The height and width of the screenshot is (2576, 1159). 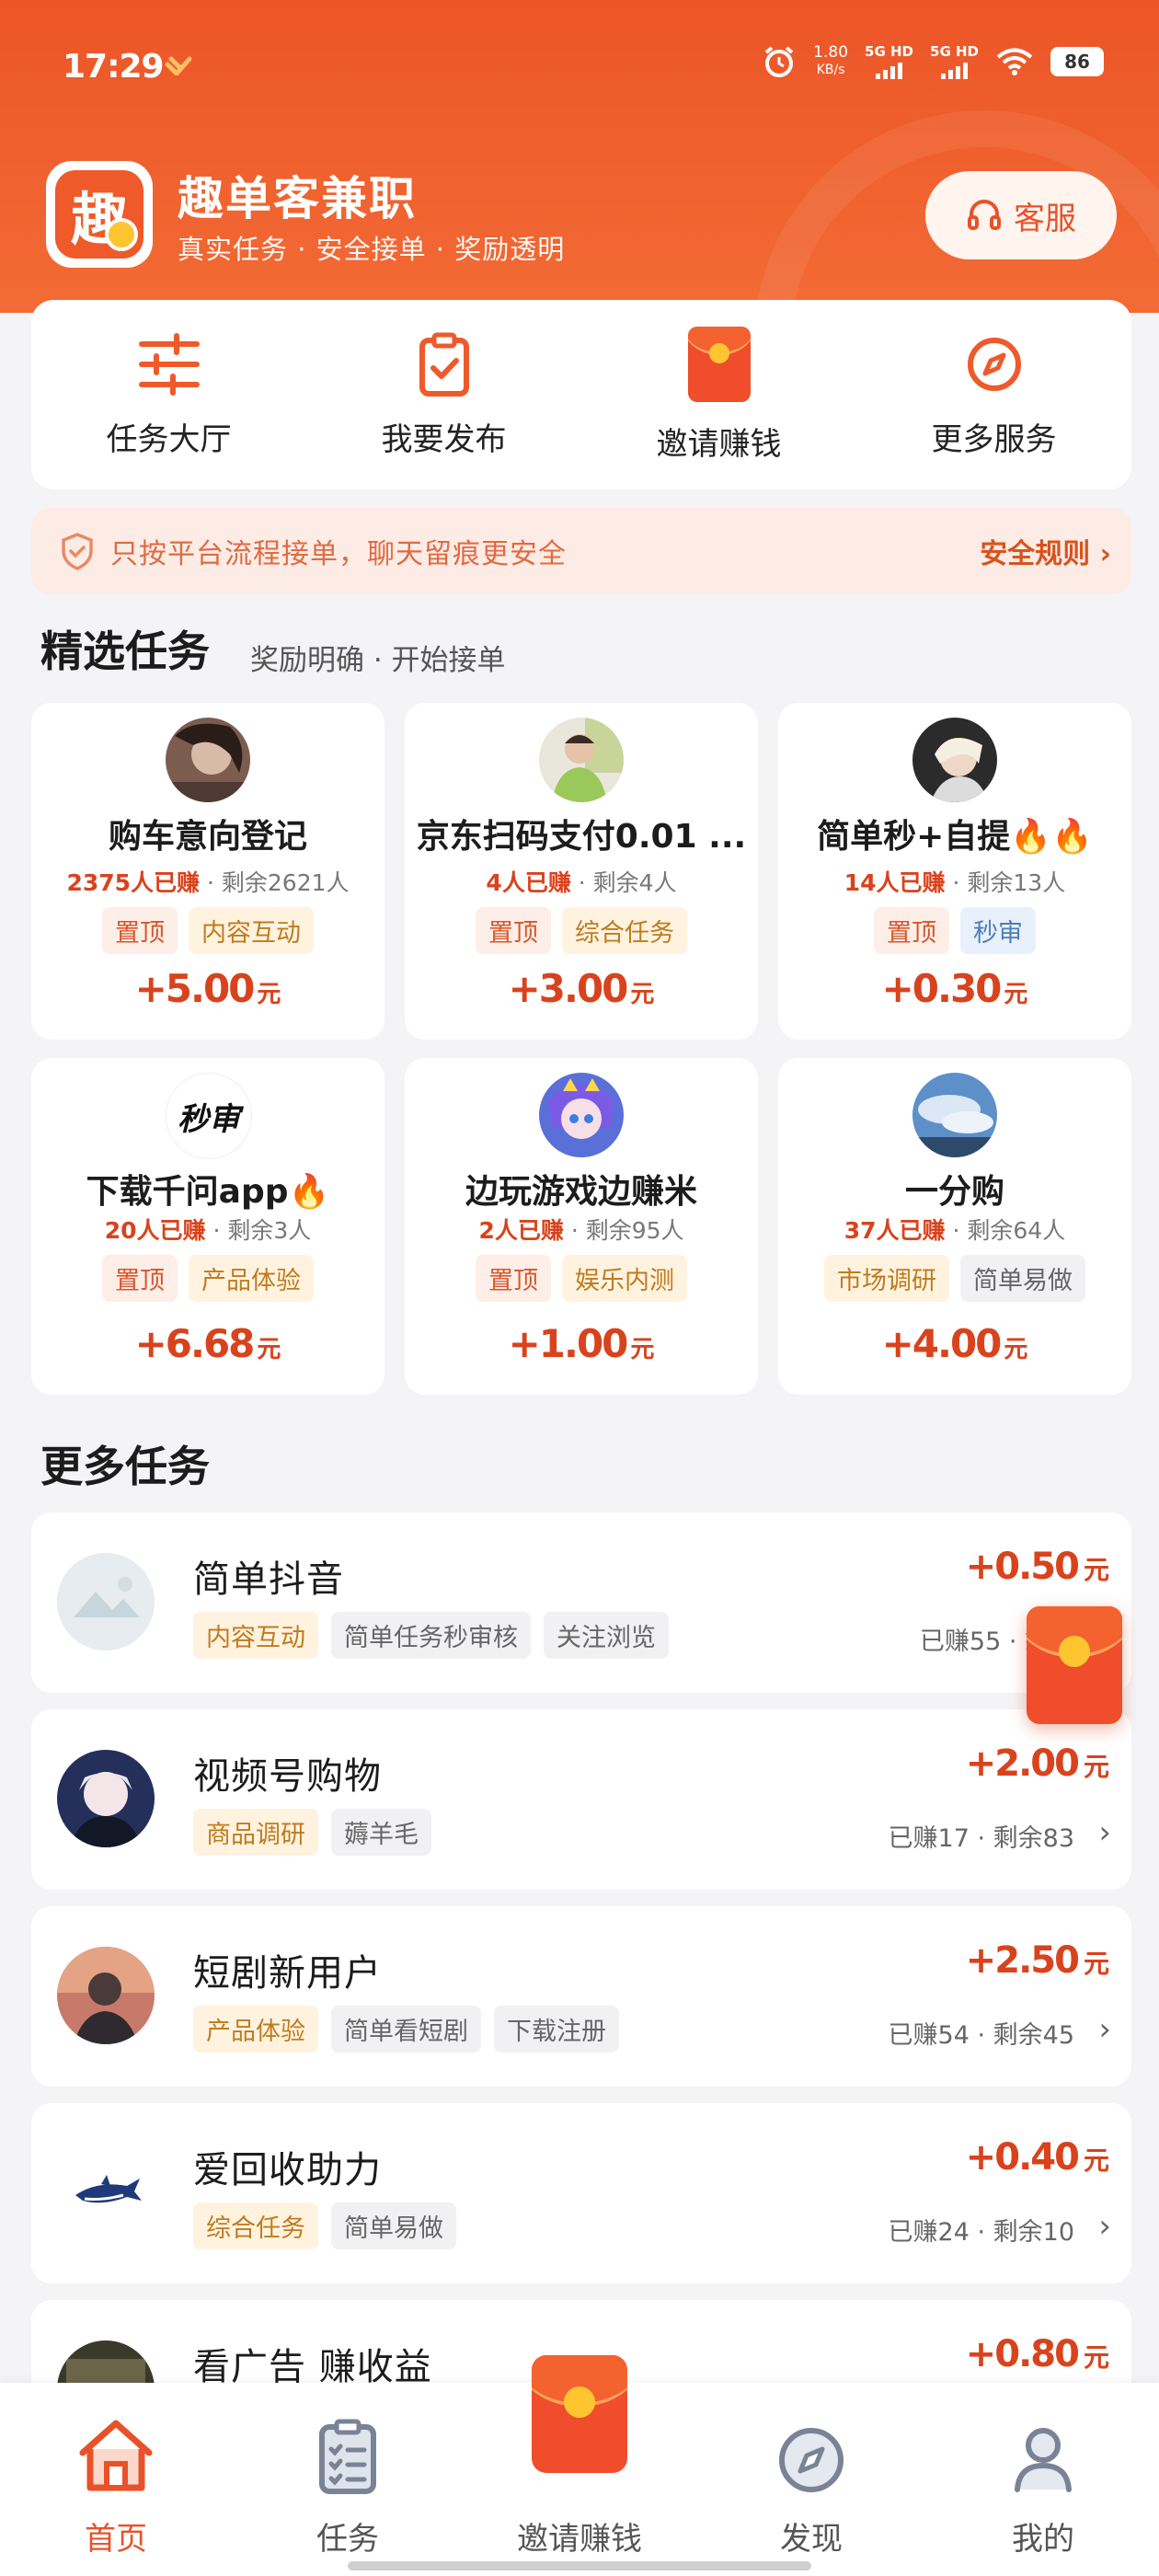 I want to click on task-tag: 商品调研, so click(x=255, y=1832).